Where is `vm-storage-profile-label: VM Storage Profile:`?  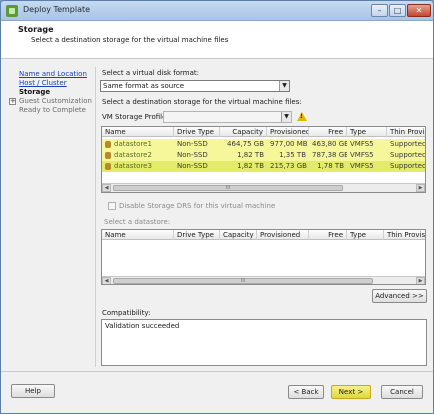 vm-storage-profile-label: VM Storage Profile: is located at coordinates (135, 117).